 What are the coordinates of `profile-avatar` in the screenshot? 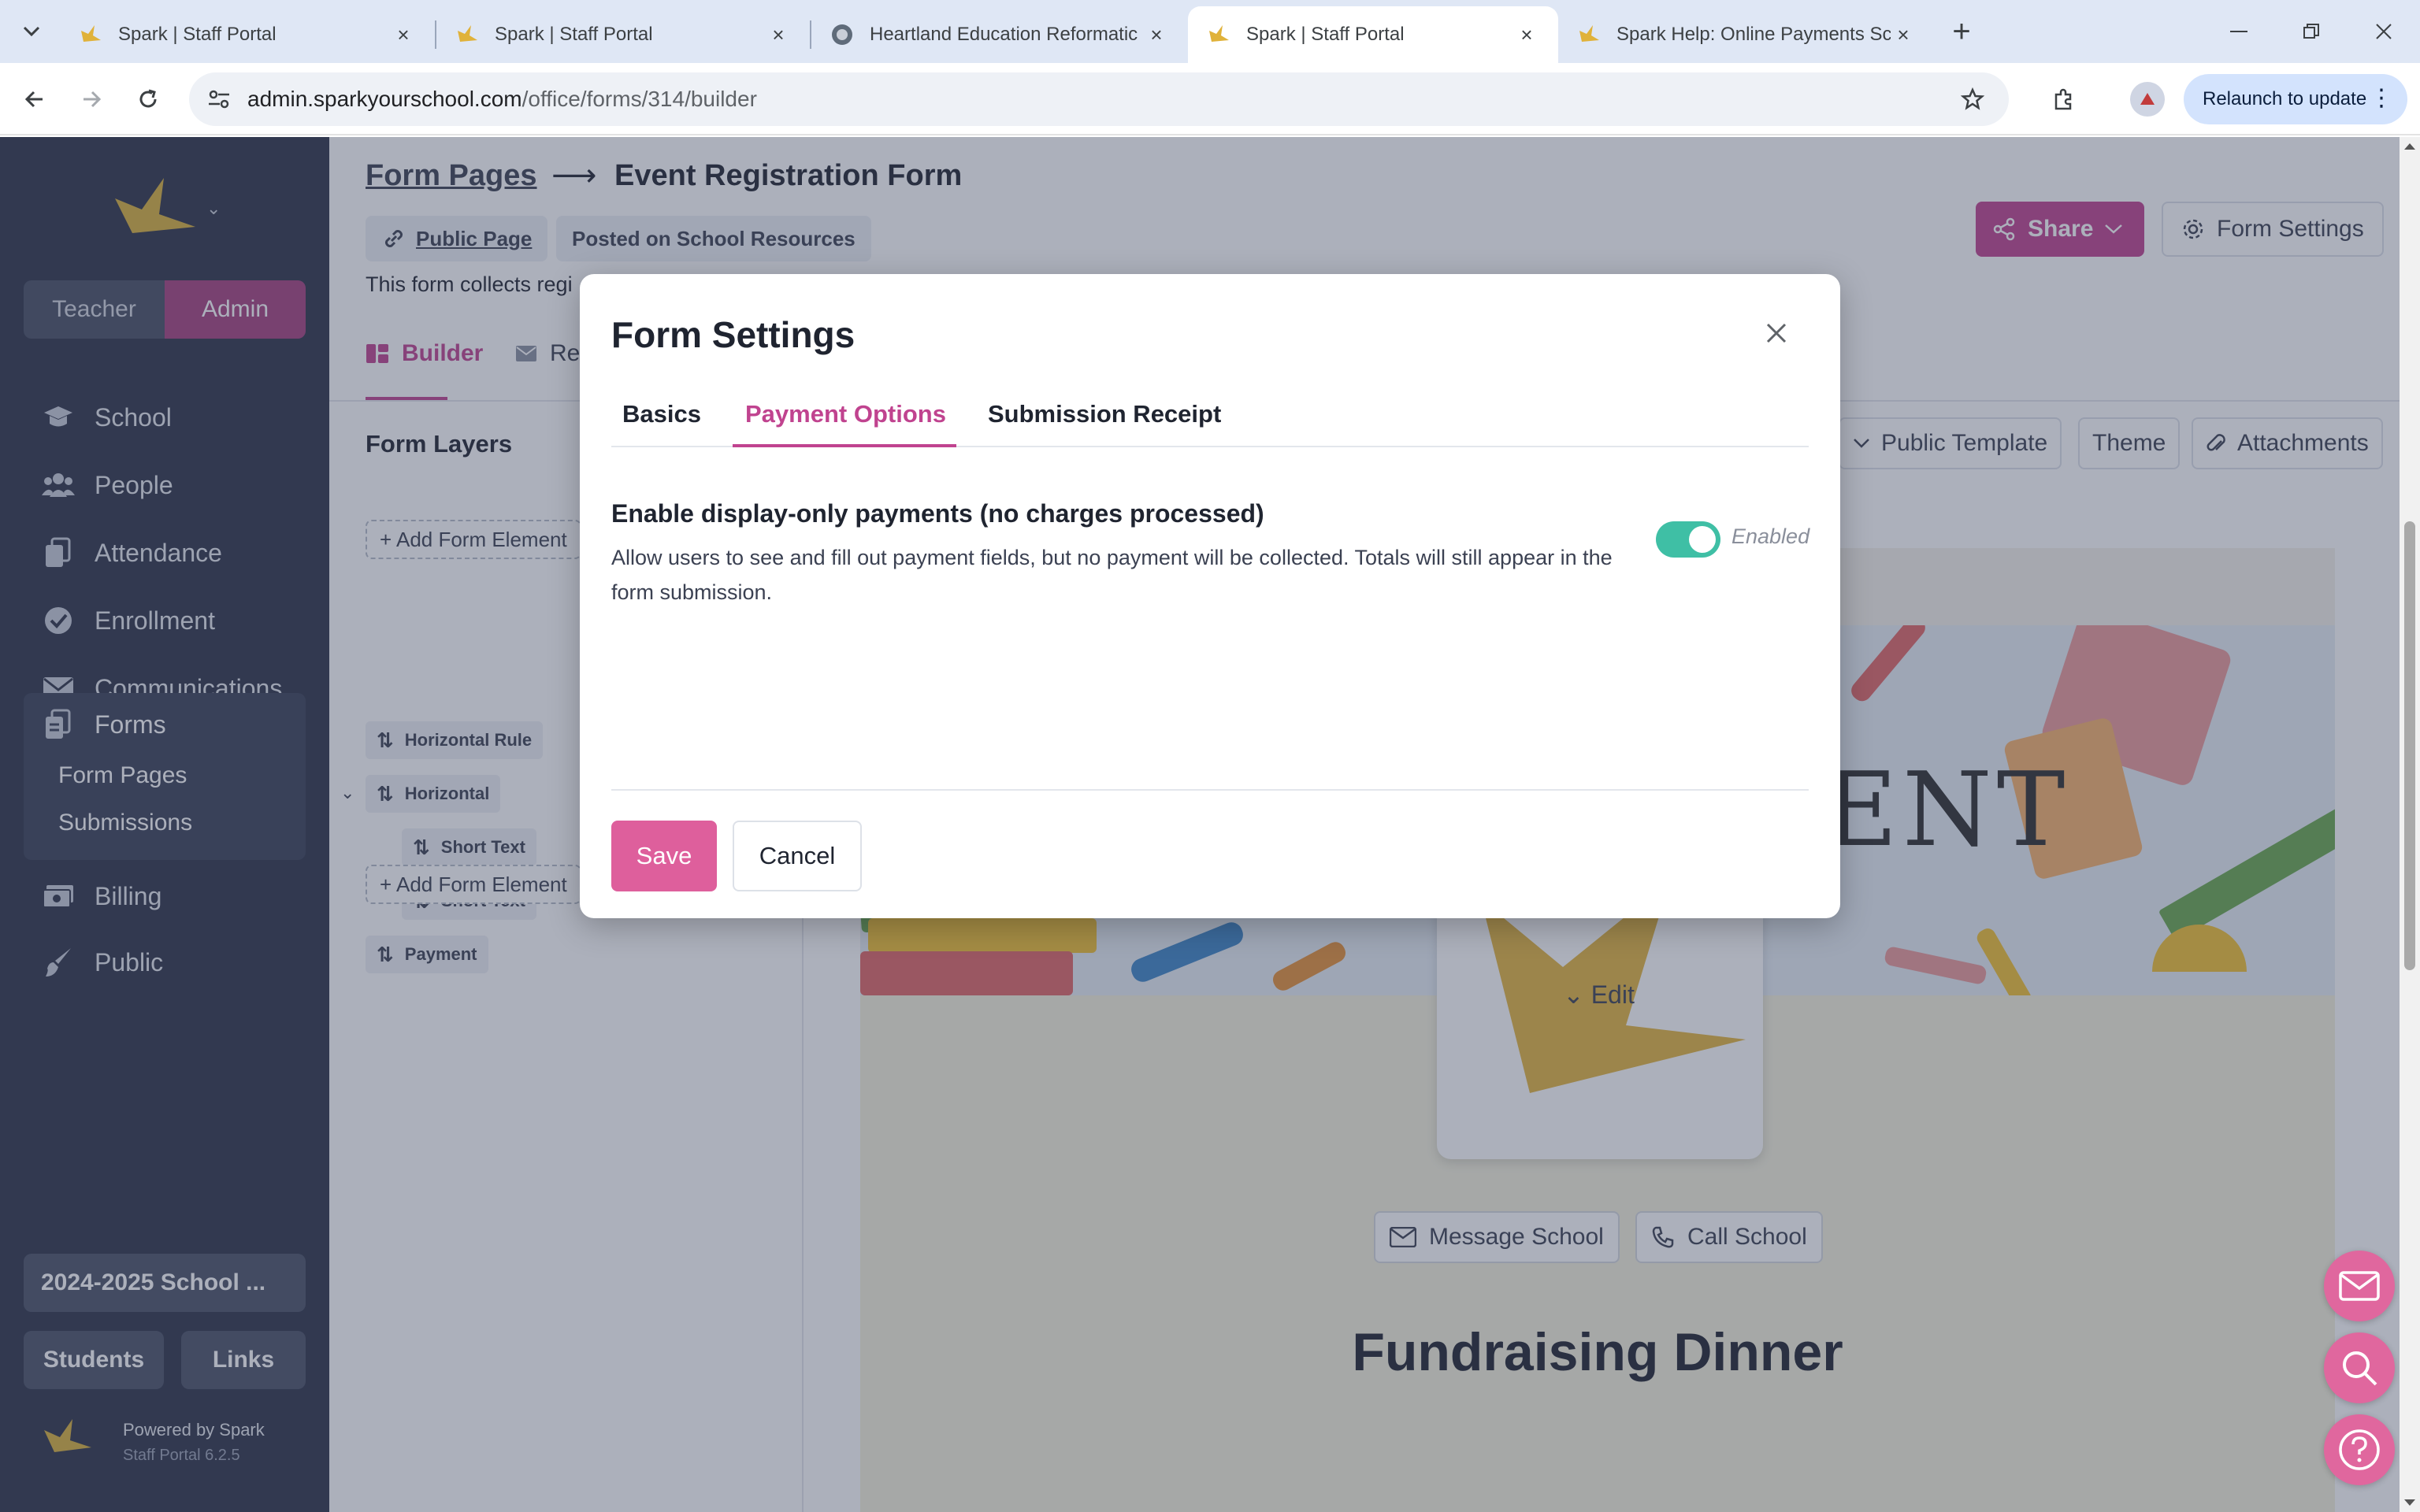 It's located at (2147, 99).